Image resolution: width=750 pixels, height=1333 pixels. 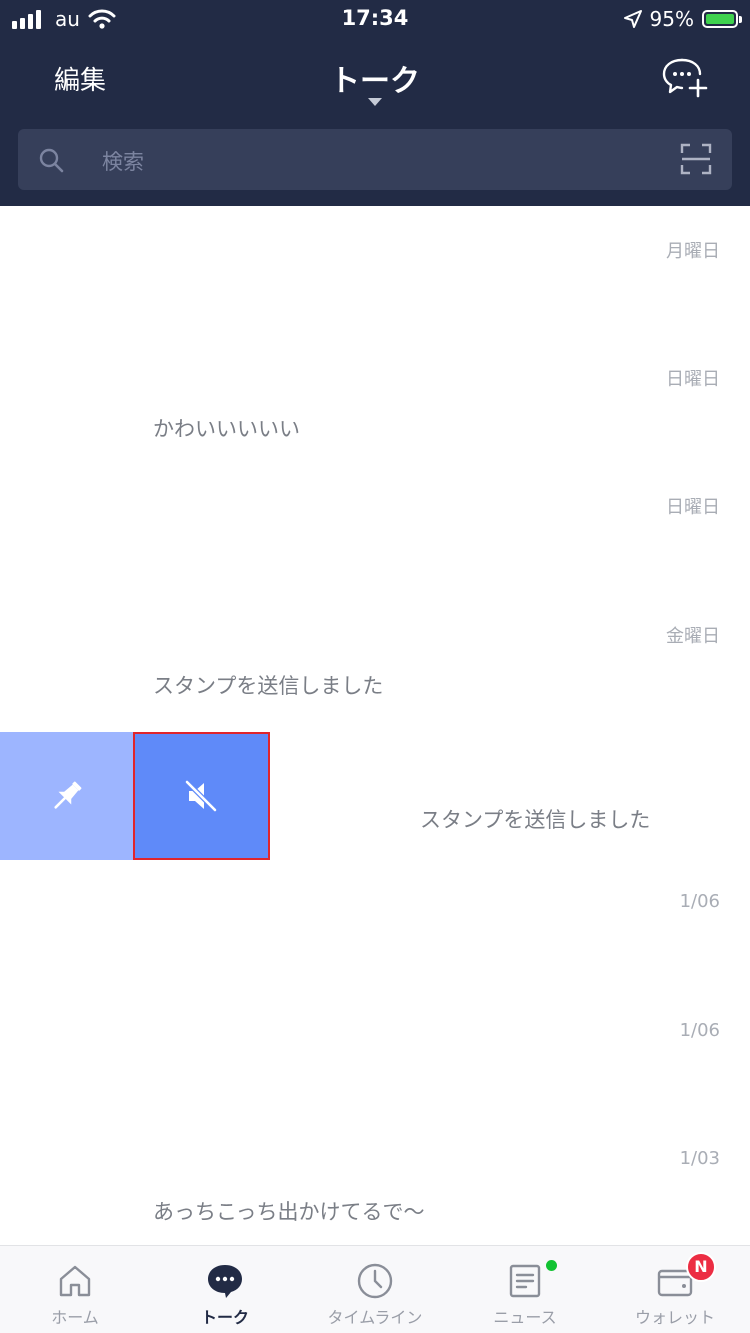 I want to click on pin-icon, so click(x=67, y=795).